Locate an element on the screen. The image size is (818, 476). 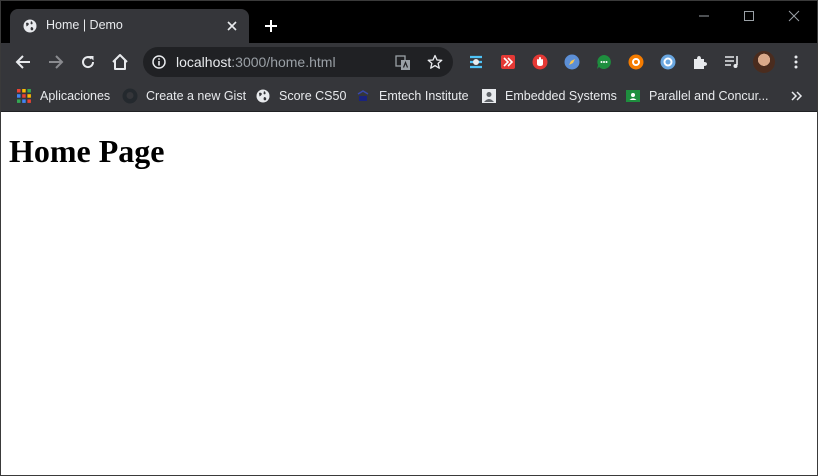
github-icon is located at coordinates (130, 96).